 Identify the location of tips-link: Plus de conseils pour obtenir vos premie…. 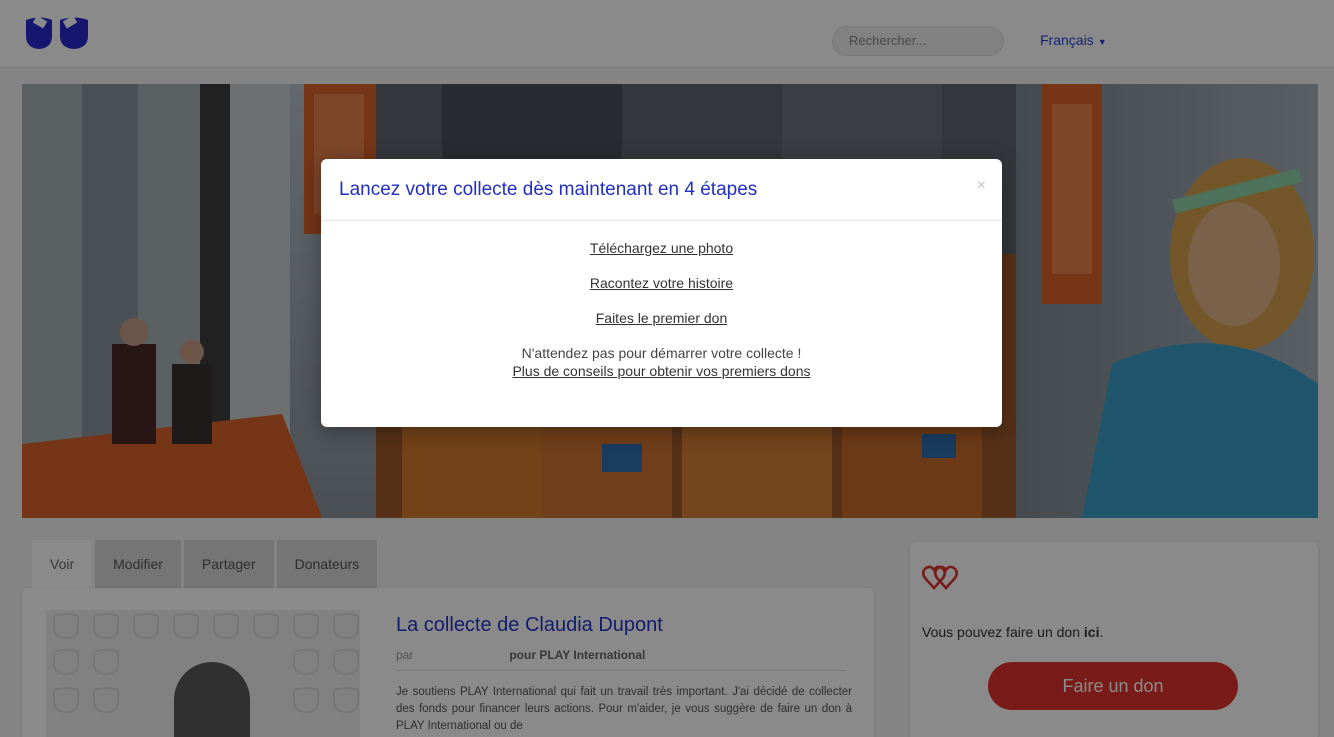
(661, 371).